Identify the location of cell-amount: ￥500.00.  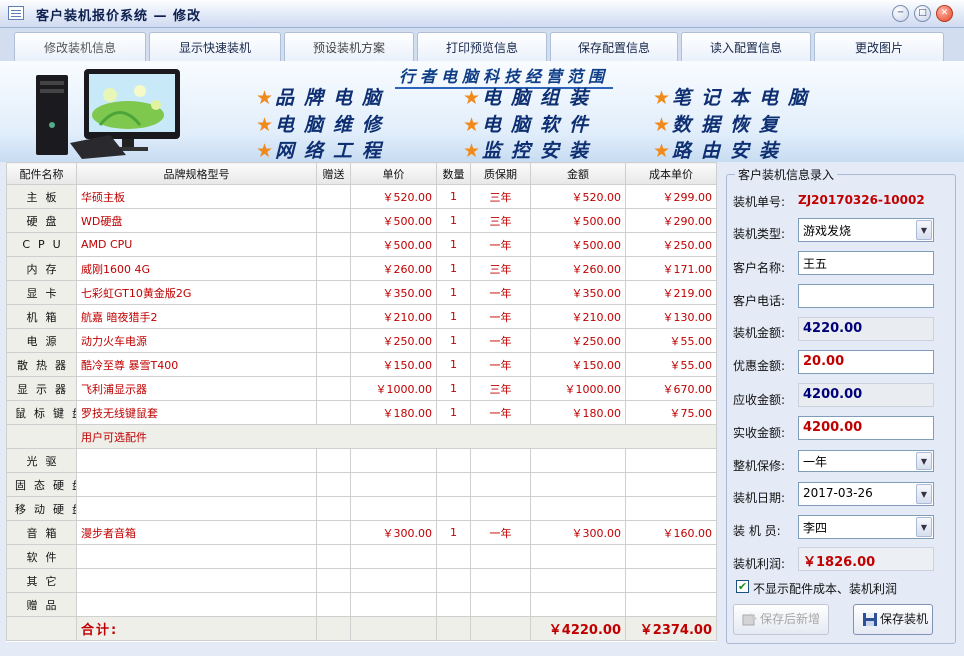
(578, 244).